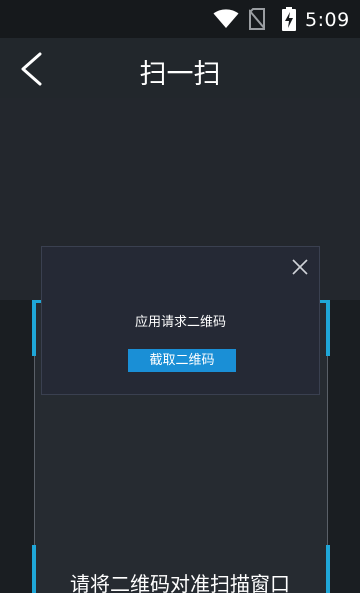 This screenshot has width=360, height=593. I want to click on scan-hint-text: 请将二维码对准扫描窗口, so click(180, 582).